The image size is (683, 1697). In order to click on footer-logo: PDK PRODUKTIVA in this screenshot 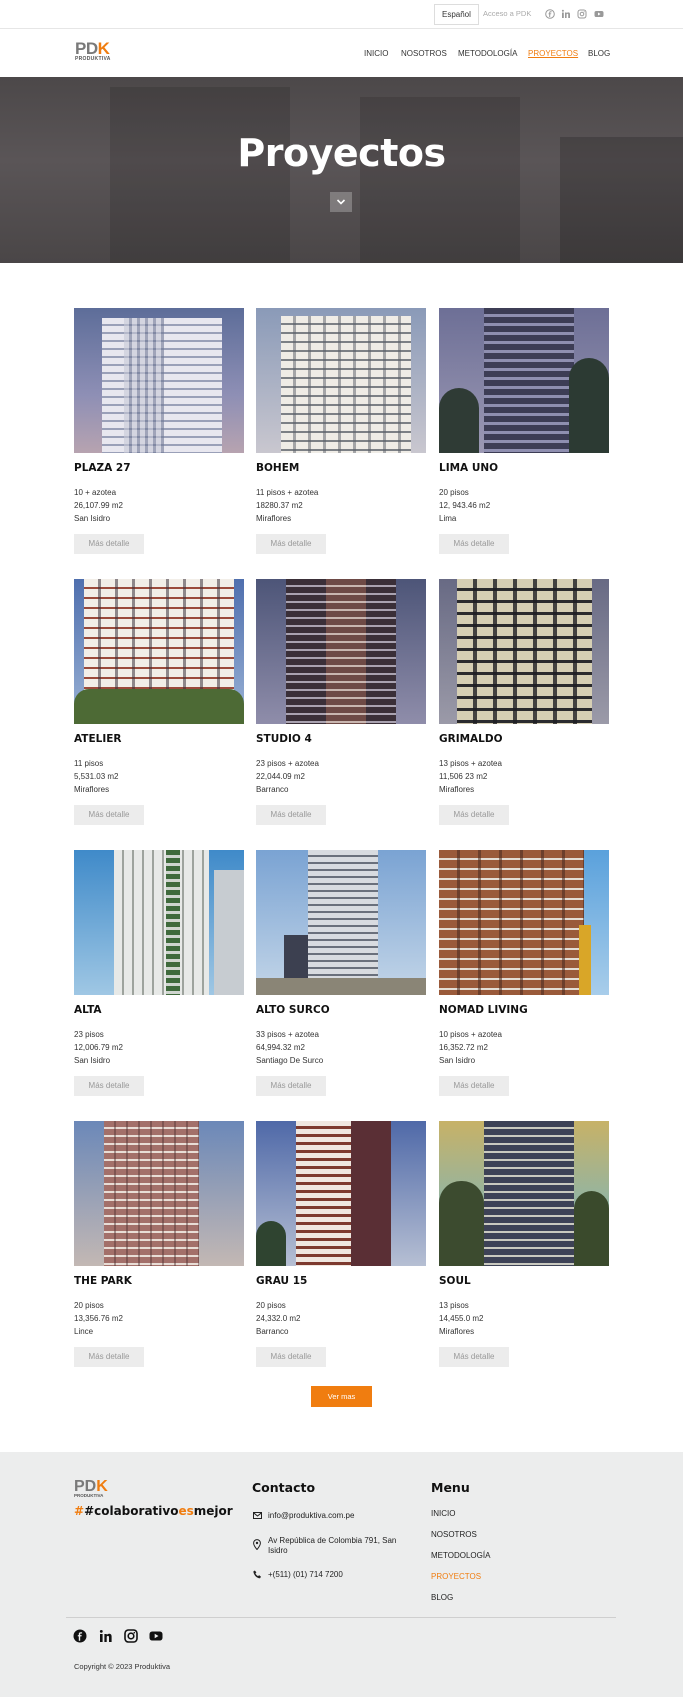, I will do `click(91, 1488)`.